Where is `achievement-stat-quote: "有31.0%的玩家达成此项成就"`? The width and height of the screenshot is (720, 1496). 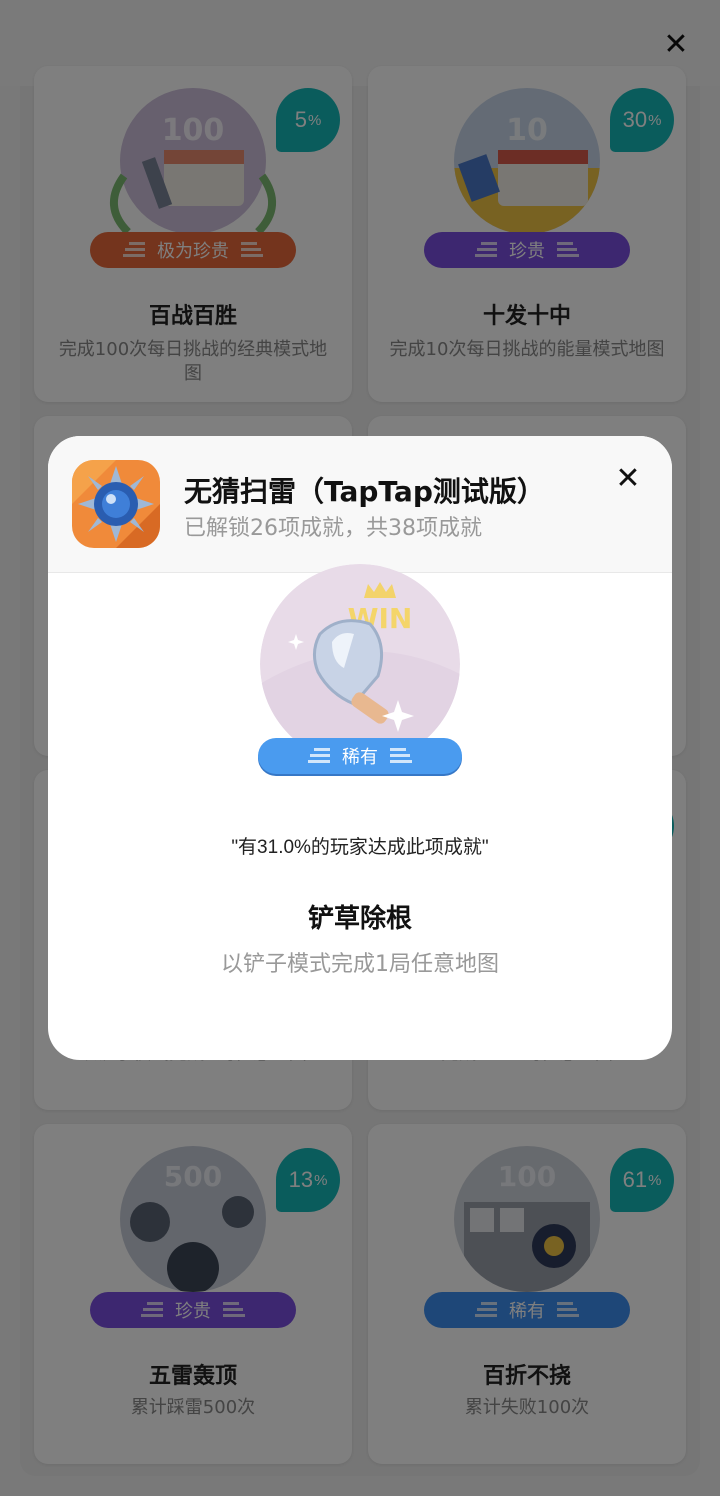 achievement-stat-quote: "有31.0%的玩家达成此项成就" is located at coordinates (360, 847).